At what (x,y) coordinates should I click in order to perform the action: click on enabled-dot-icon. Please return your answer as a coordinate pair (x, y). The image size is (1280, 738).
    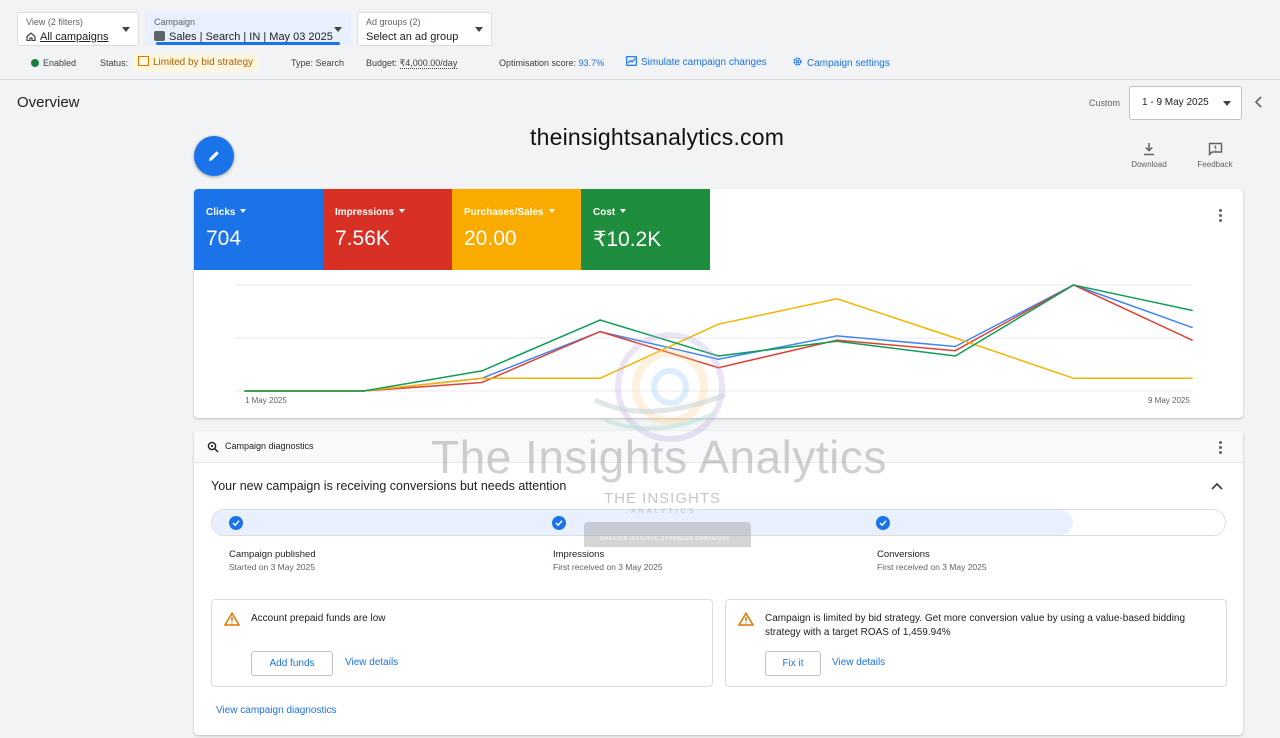
    Looking at the image, I should click on (35, 63).